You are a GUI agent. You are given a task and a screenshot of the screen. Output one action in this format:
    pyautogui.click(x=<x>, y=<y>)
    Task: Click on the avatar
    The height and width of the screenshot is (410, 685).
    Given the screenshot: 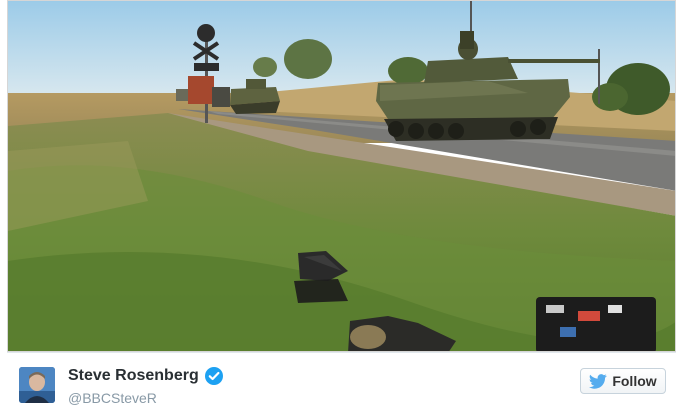 What is the action you would take?
    pyautogui.click(x=37, y=385)
    